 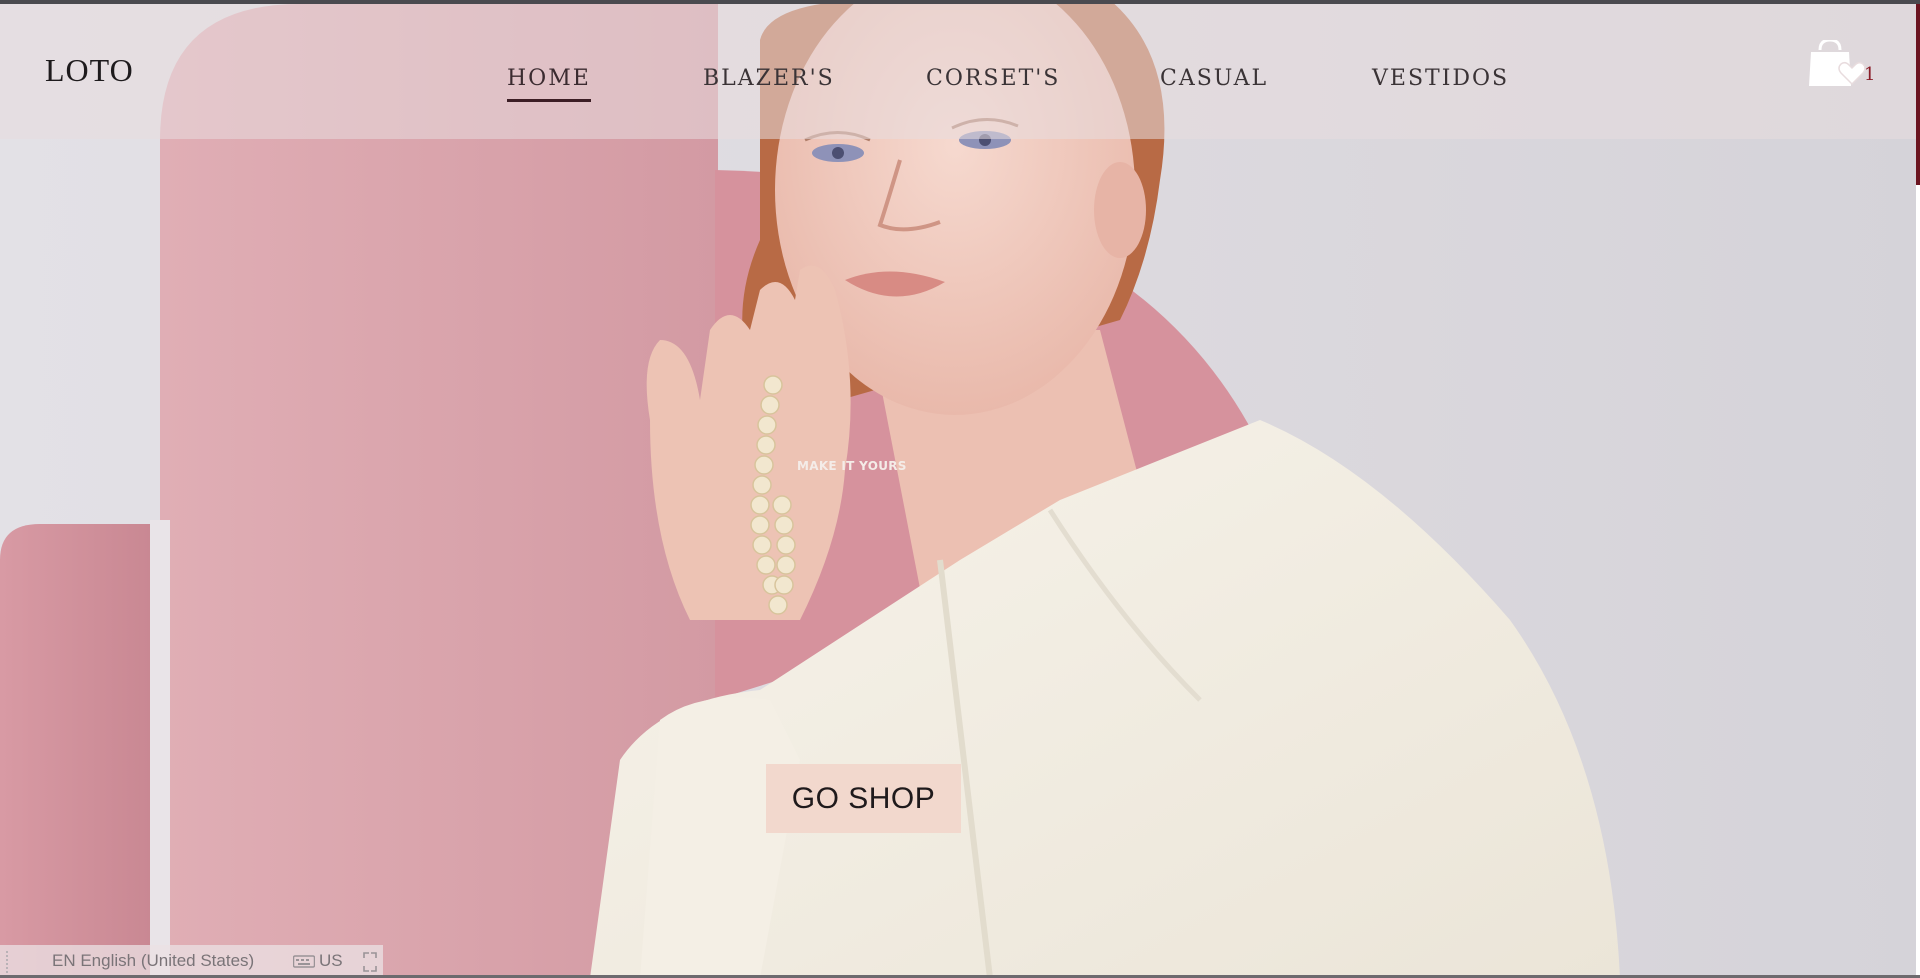 I want to click on window-top-border, so click(x=960, y=2).